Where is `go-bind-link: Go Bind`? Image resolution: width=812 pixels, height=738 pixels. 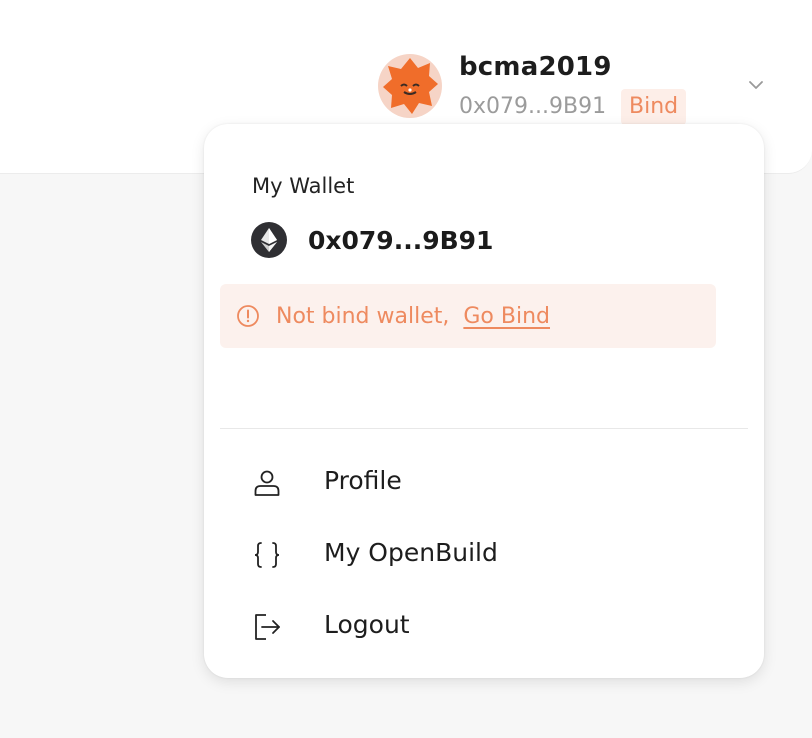
go-bind-link: Go Bind is located at coordinates (506, 316).